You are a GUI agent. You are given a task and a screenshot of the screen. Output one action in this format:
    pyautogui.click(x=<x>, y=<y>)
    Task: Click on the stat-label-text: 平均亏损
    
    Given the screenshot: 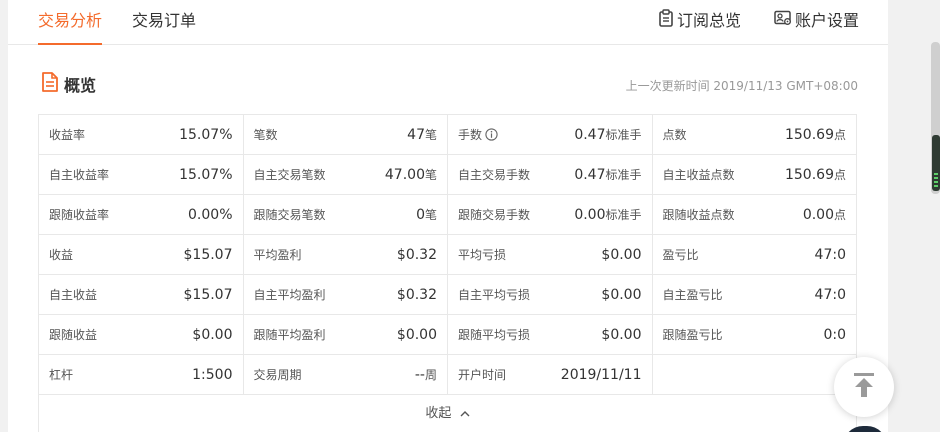 What is the action you would take?
    pyautogui.click(x=482, y=255)
    